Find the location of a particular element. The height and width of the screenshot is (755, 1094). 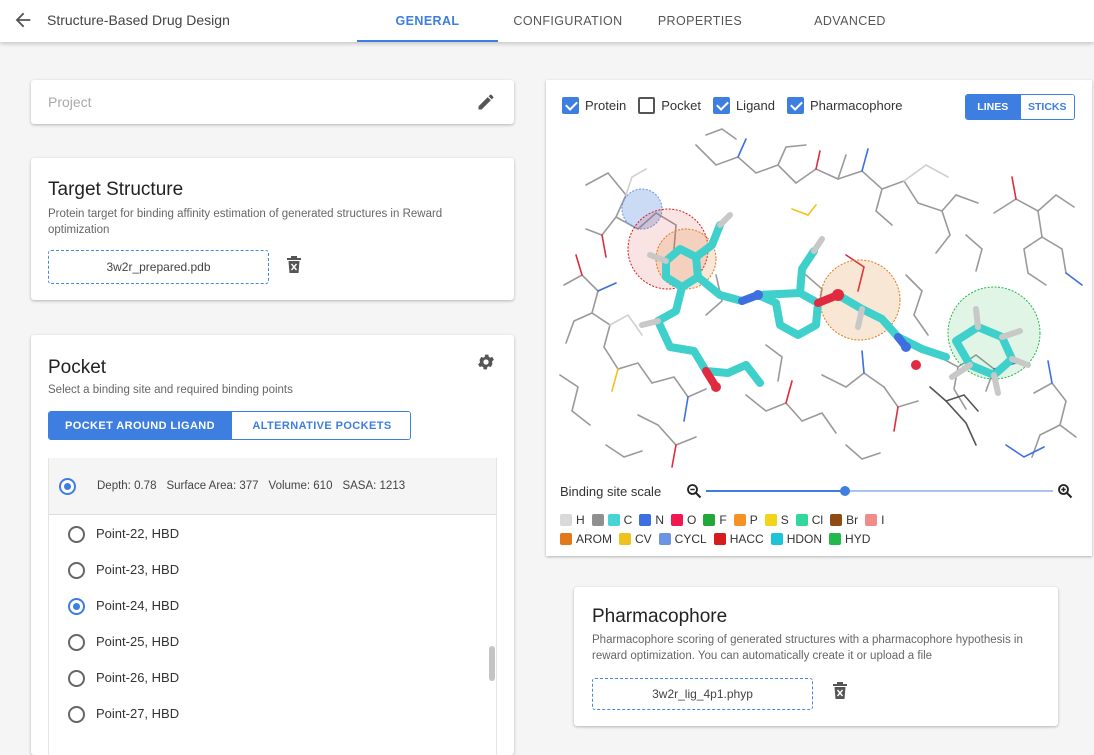

pocket-label: Pocket is located at coordinates (681, 105).